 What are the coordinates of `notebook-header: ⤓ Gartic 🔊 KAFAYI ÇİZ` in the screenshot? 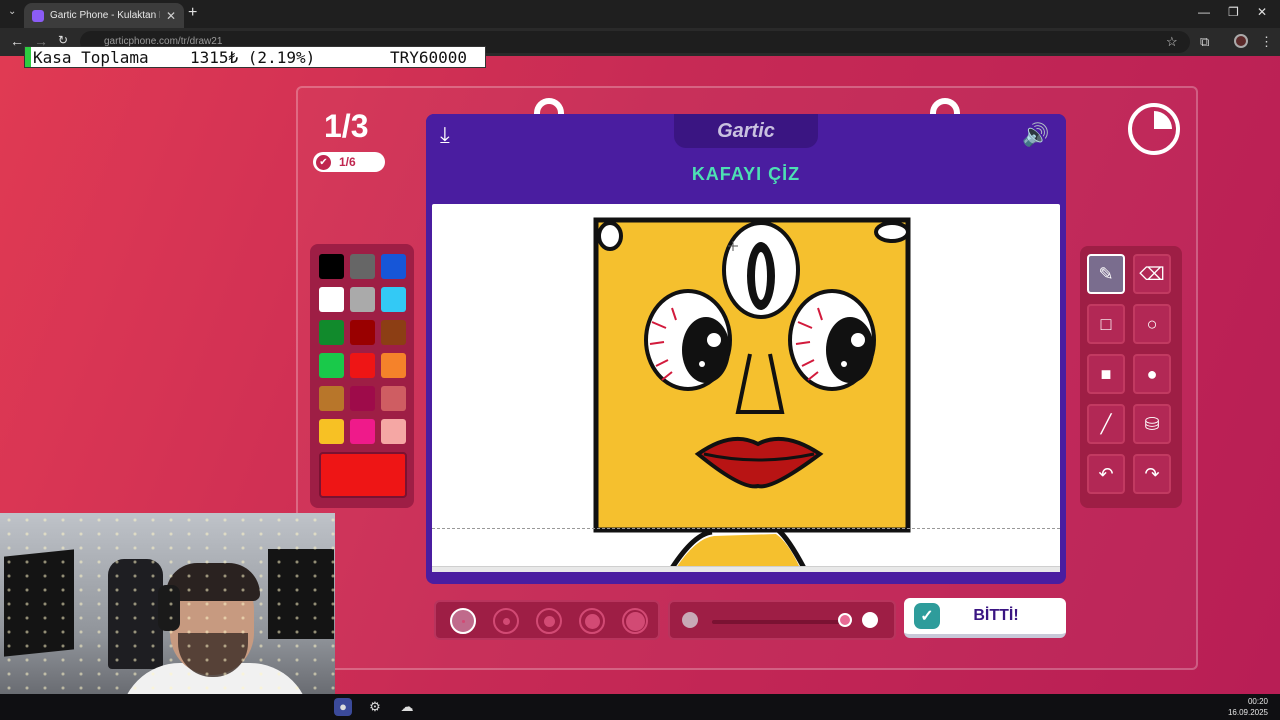 It's located at (746, 156).